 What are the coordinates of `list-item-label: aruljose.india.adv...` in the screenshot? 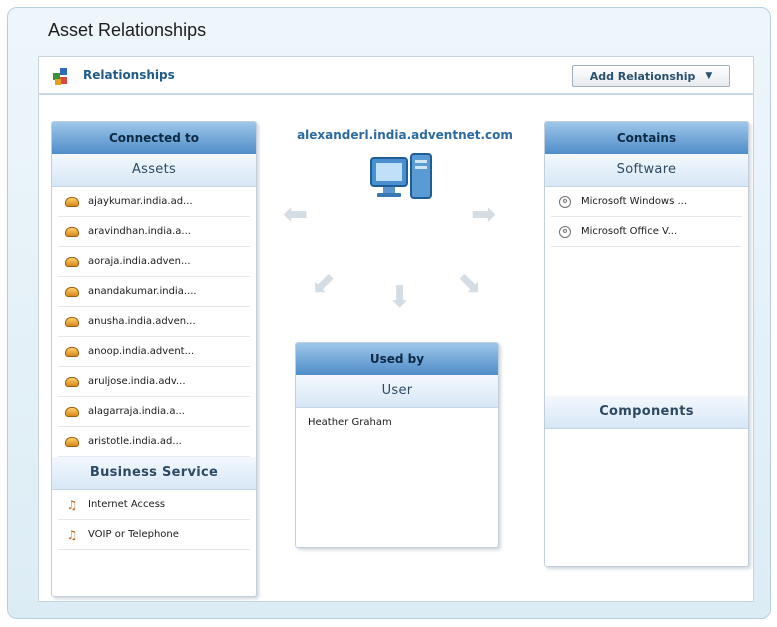 It's located at (137, 381).